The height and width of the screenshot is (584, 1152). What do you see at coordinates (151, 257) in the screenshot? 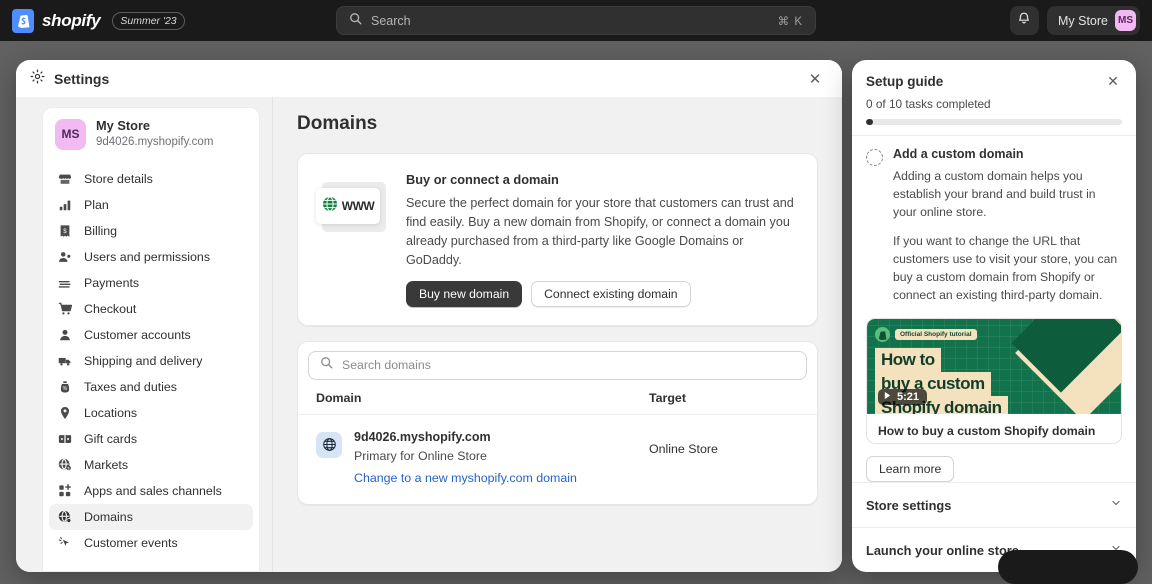
I see `sidebar-item-users-and-permissions: Users and permissions` at bounding box center [151, 257].